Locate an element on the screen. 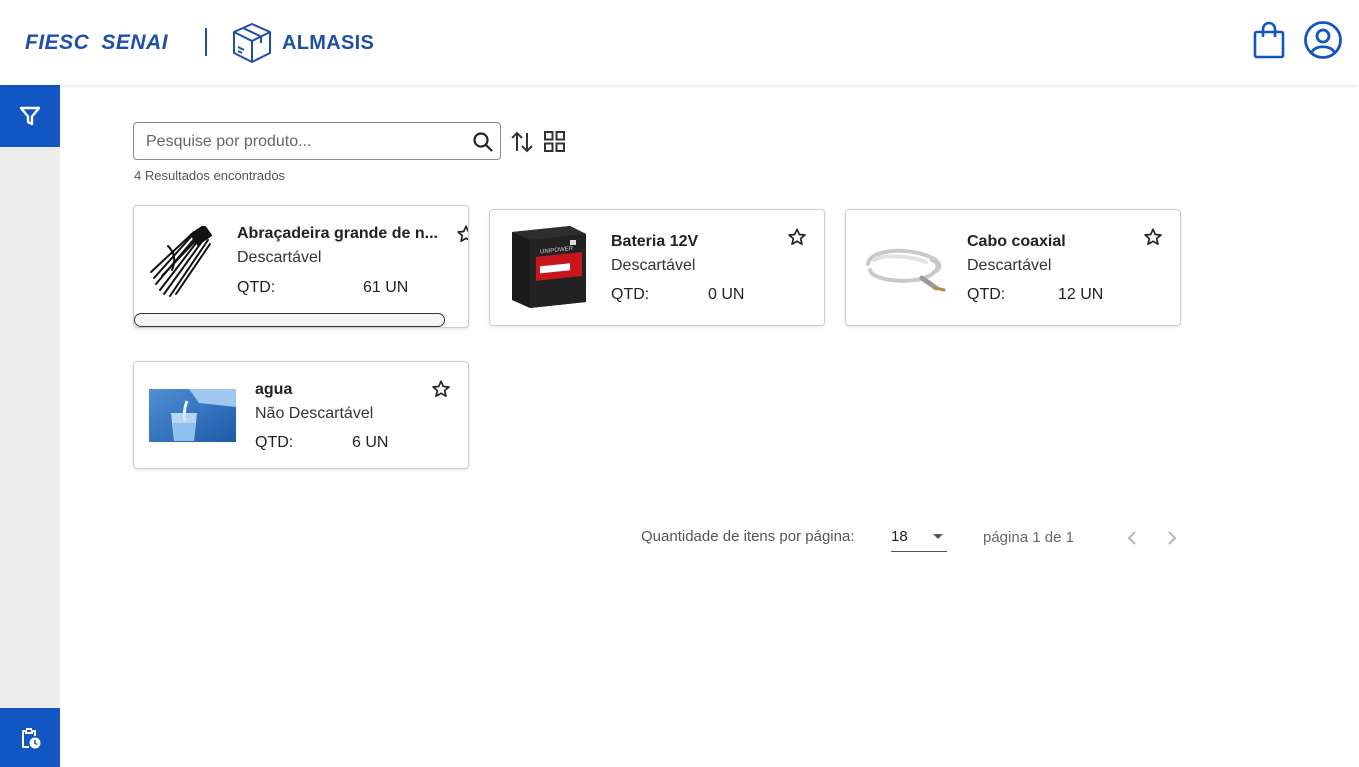 The width and height of the screenshot is (1359, 767). product-card: agua Não Descartável QTD: 6 UN is located at coordinates (301, 415).